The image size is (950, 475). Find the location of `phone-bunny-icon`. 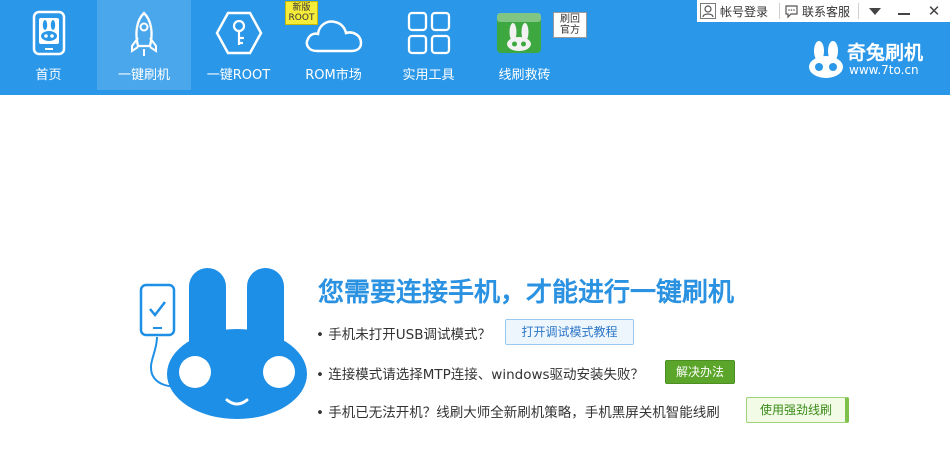

phone-bunny-icon is located at coordinates (49, 35).